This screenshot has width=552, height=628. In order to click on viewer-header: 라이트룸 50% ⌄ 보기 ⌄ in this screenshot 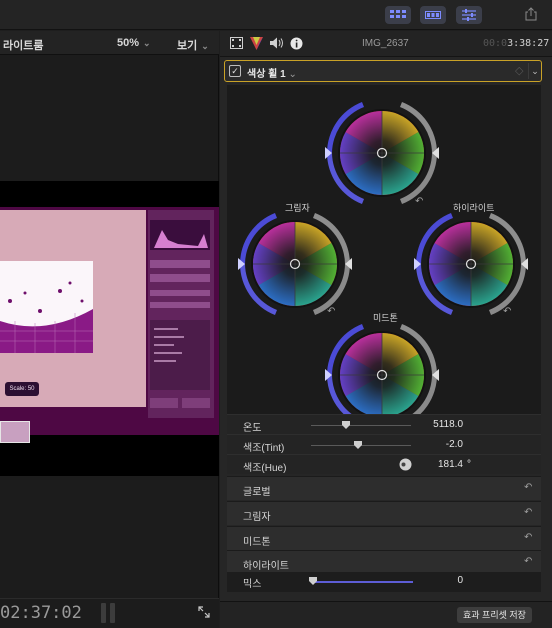, I will do `click(109, 43)`.